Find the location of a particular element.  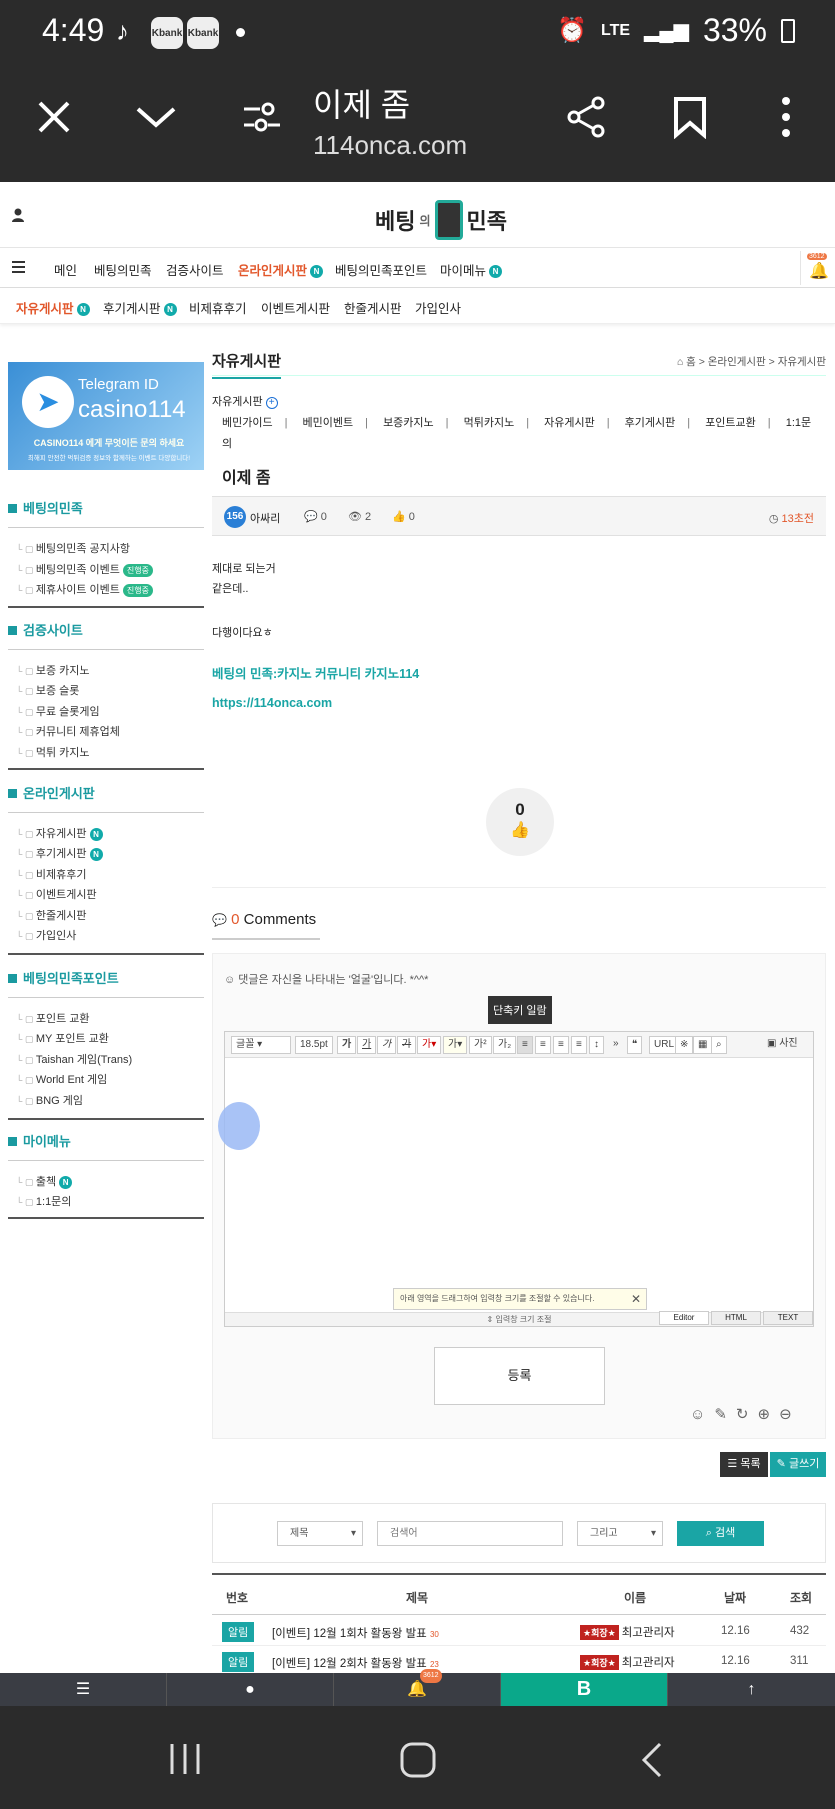

scroll-top-button: ↑ is located at coordinates (751, 1689).